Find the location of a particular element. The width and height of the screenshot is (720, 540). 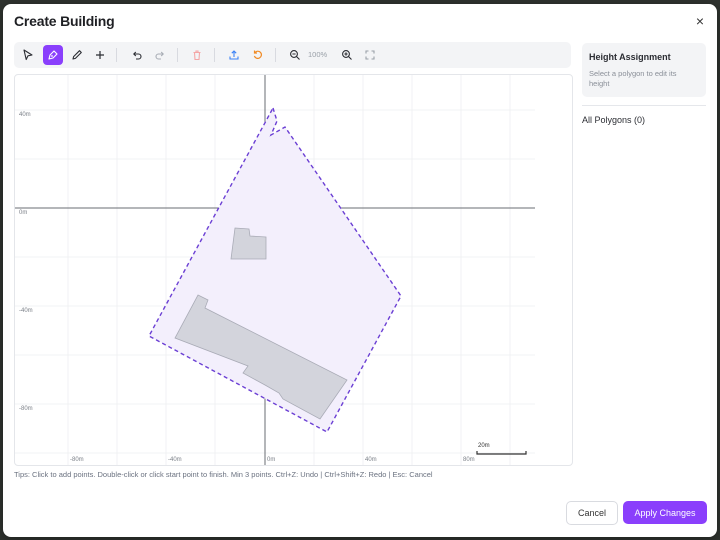

trash-icon is located at coordinates (197, 55).